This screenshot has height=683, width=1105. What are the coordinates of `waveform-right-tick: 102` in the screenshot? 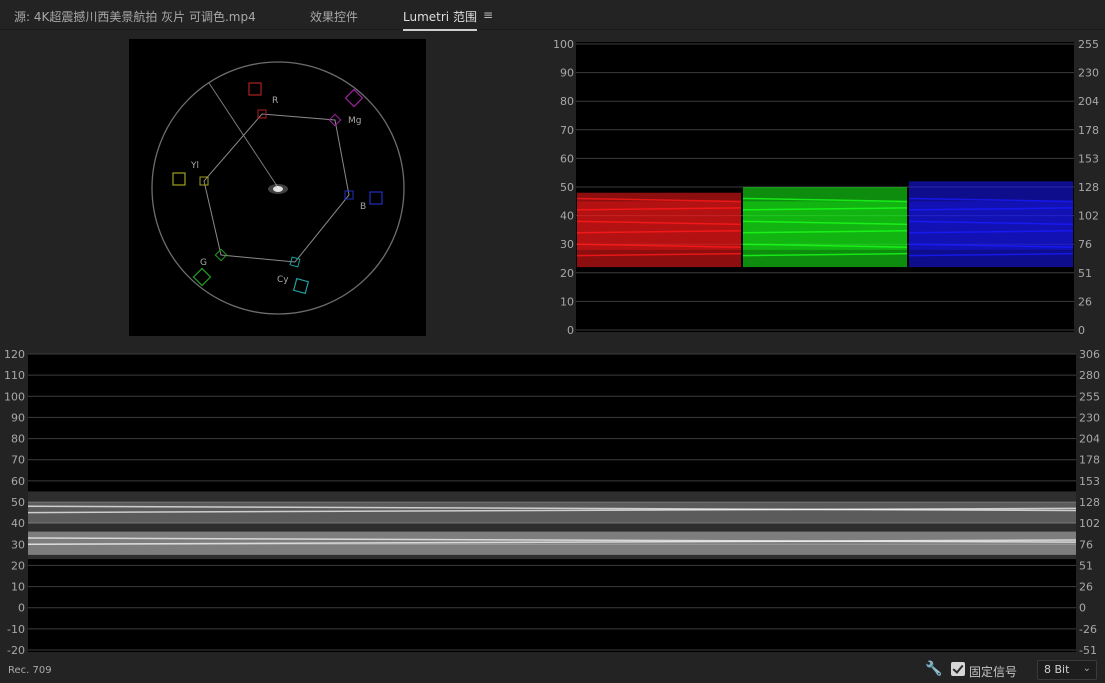 It's located at (1089, 523).